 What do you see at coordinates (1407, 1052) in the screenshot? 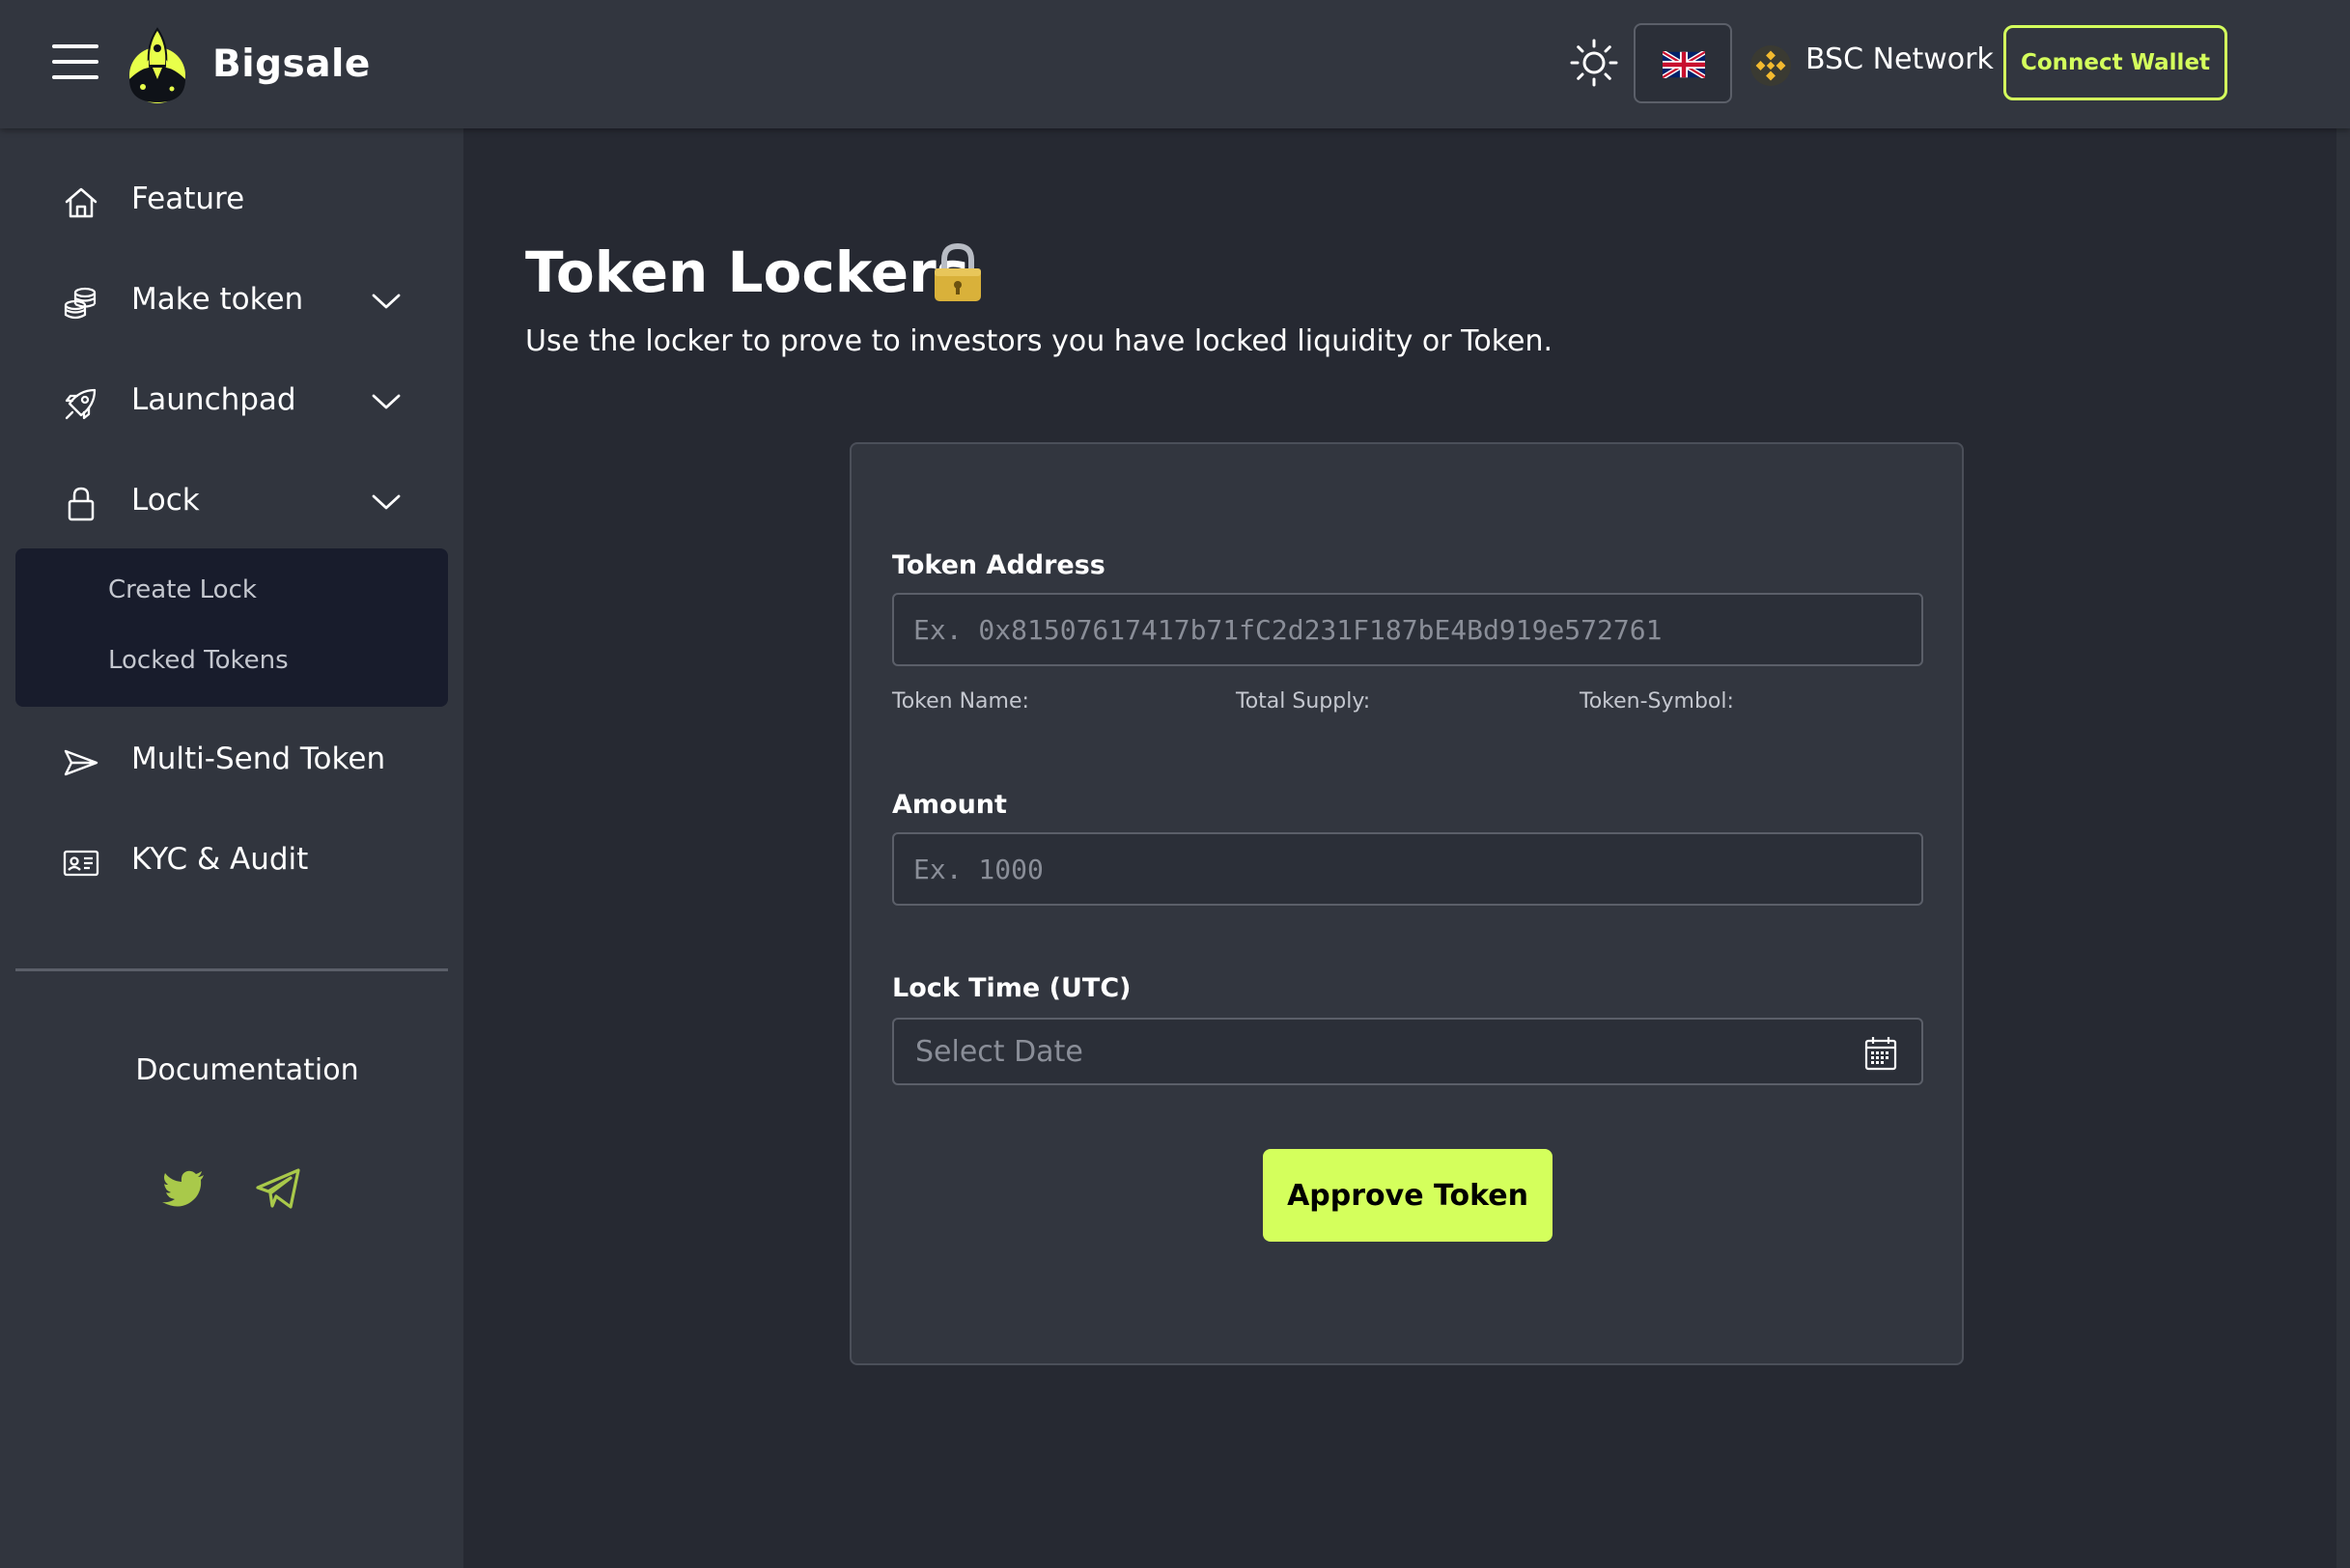
I see `lock-time-date-picker: Select Date` at bounding box center [1407, 1052].